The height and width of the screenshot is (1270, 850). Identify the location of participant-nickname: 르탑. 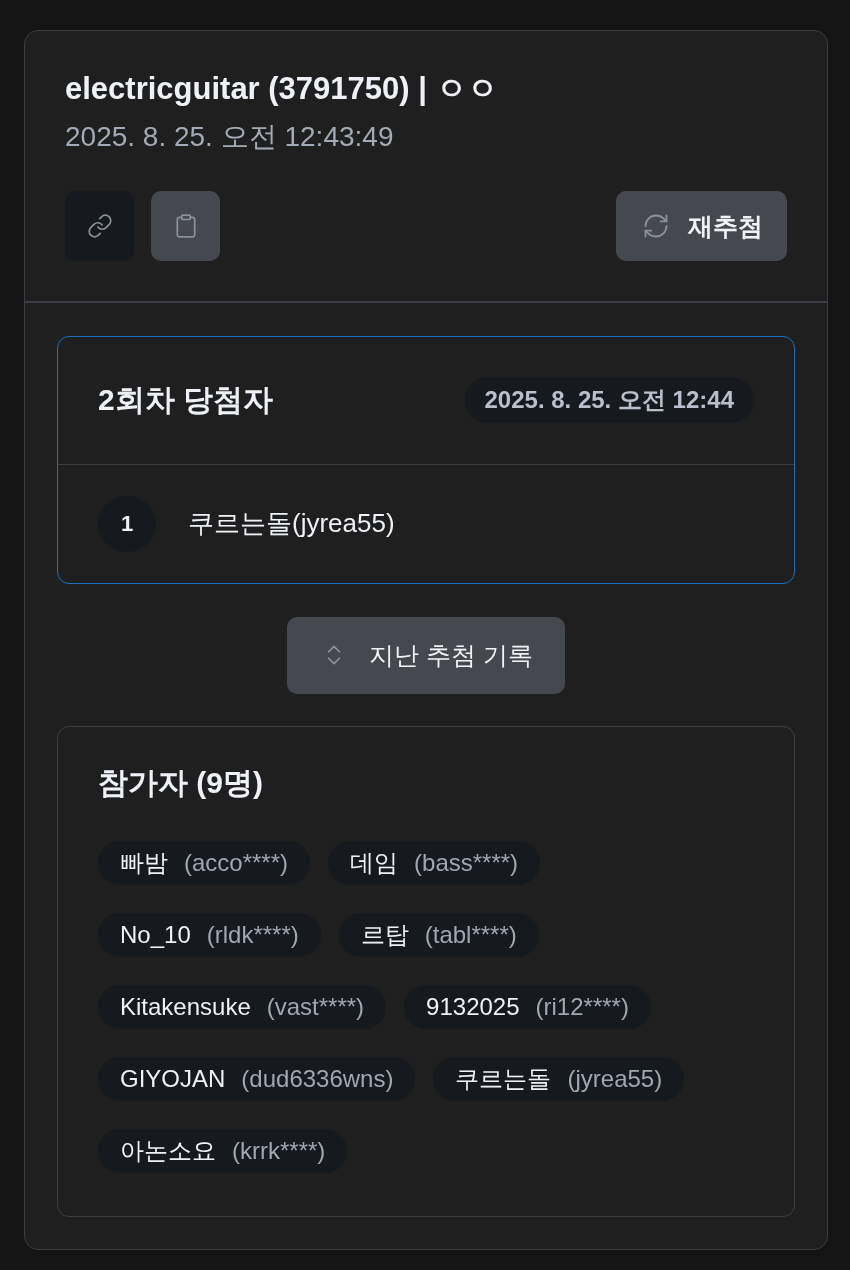
(384, 934).